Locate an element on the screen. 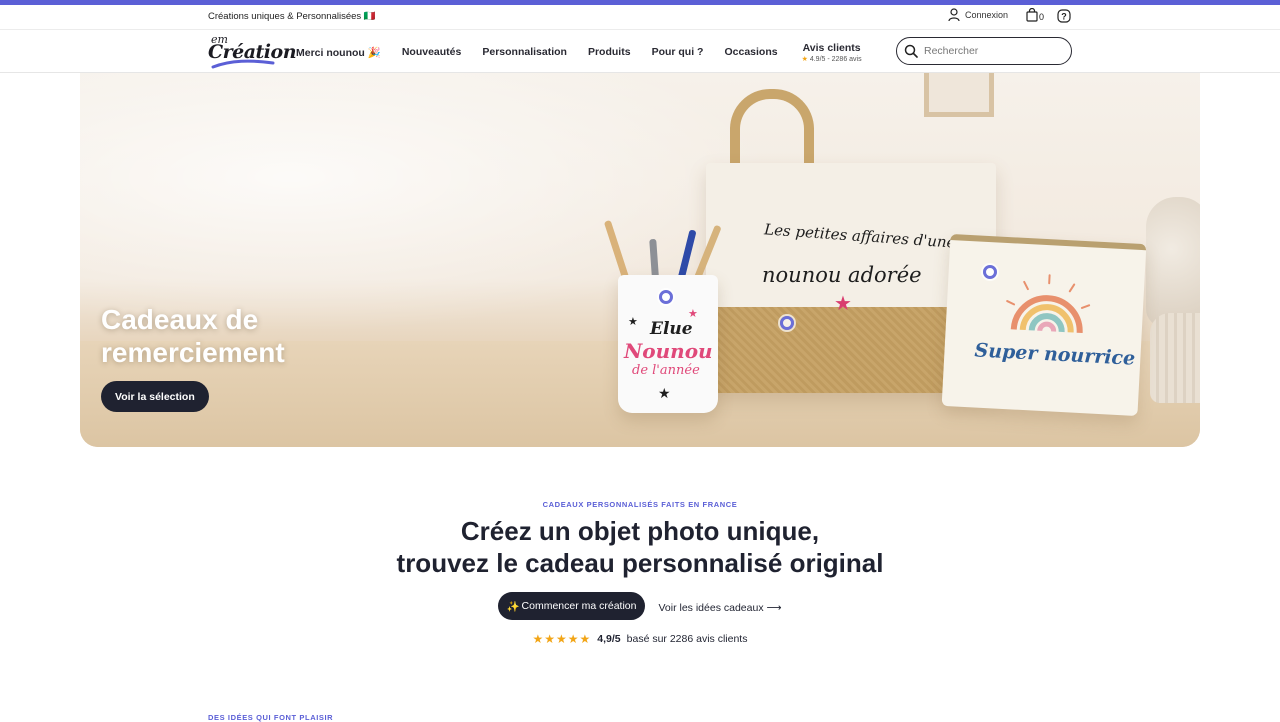 The image size is (1280, 722). nav-item-produits: Produits is located at coordinates (609, 52).